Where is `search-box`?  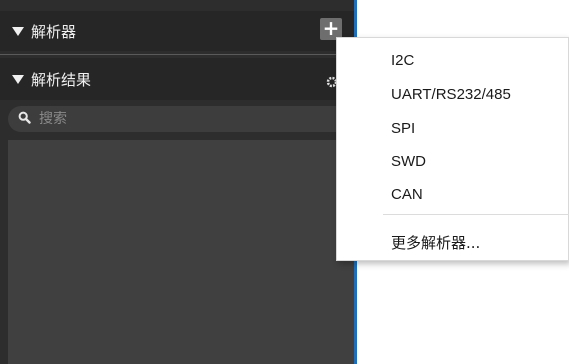 search-box is located at coordinates (180, 119).